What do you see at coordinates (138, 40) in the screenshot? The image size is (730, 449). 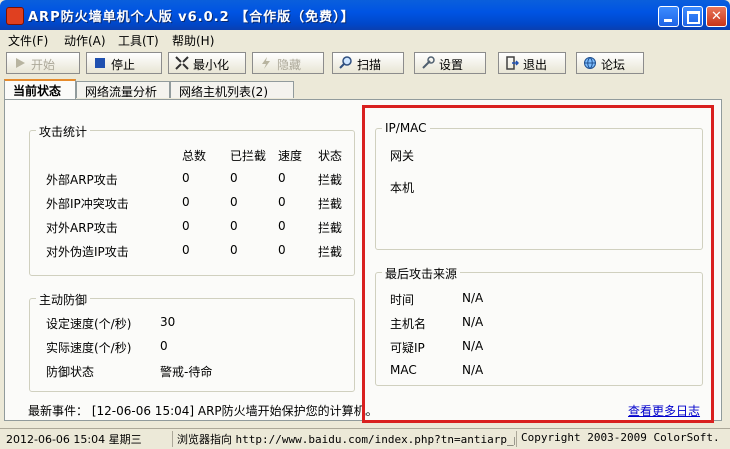 I see `menu-tools: 工具(T)` at bounding box center [138, 40].